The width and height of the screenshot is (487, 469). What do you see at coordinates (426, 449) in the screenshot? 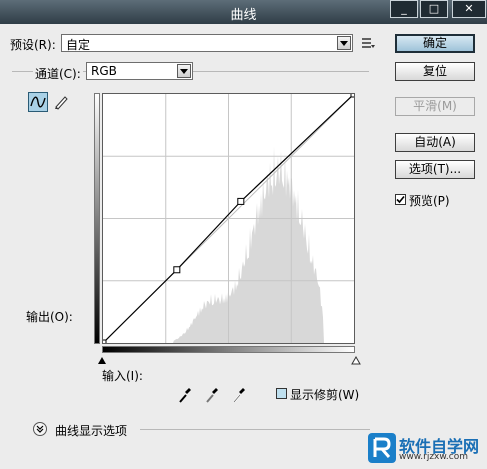
I see `watermark-logo: 软件自学网 www.rjzxw.com` at bounding box center [426, 449].